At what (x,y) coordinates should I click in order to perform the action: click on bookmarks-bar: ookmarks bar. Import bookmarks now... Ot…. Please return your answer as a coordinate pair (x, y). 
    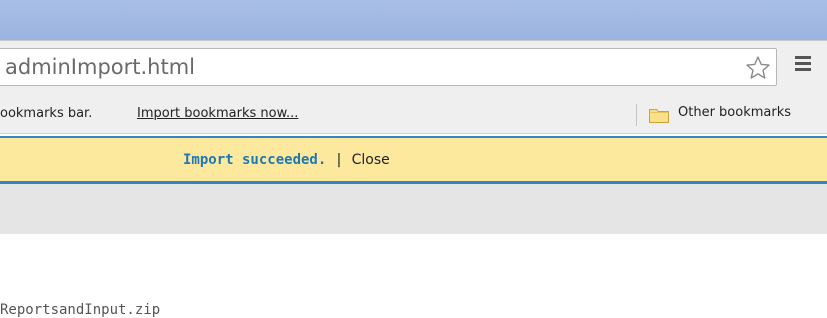
    Looking at the image, I should click on (413, 115).